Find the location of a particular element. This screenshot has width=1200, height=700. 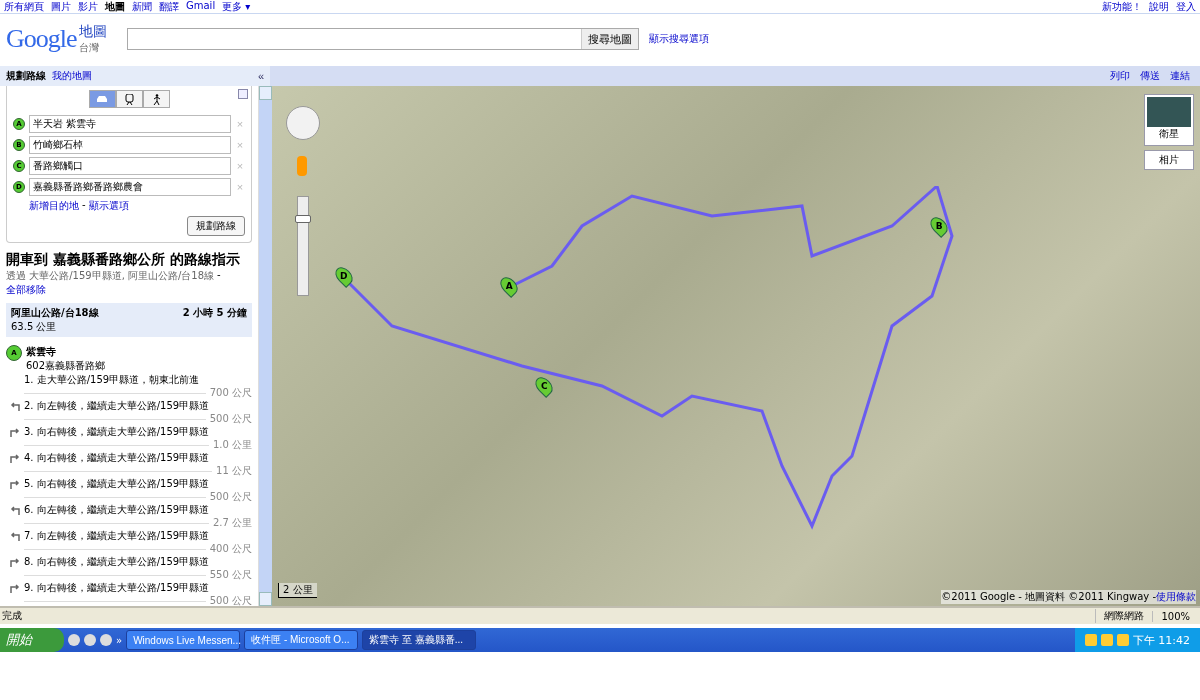

zone-label: 網際網路 is located at coordinates (1124, 616).